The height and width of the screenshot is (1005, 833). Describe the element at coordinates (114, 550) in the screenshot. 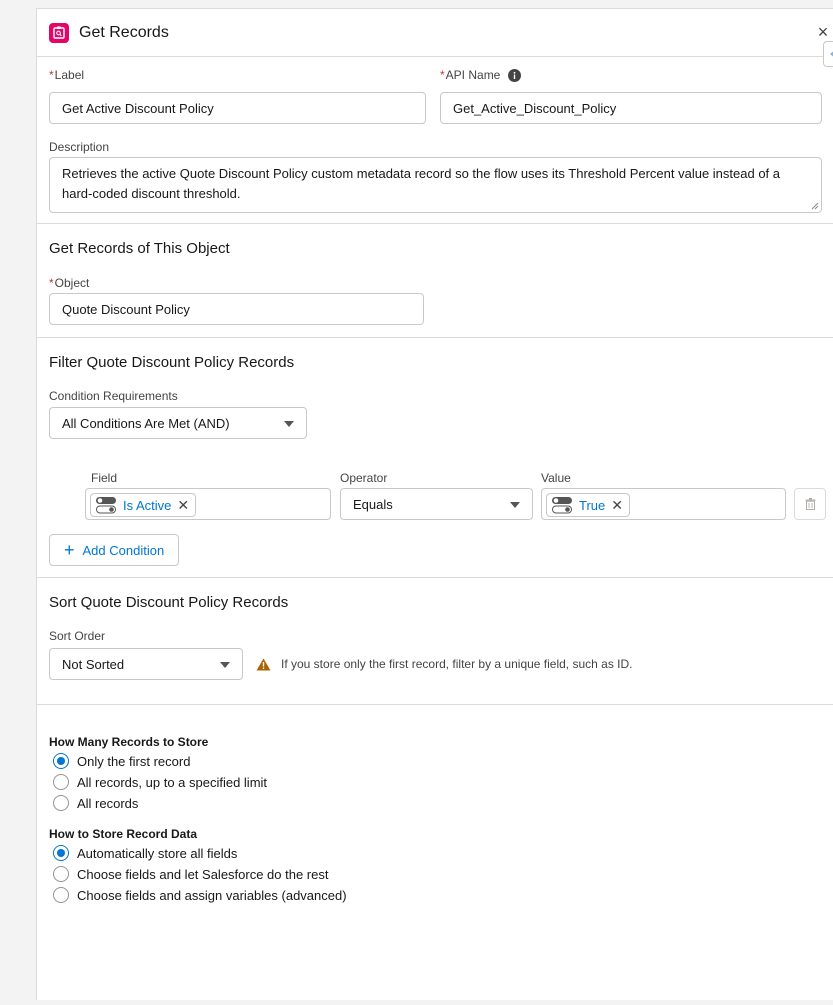

I see `add-condition-button: + Add Condition` at that location.